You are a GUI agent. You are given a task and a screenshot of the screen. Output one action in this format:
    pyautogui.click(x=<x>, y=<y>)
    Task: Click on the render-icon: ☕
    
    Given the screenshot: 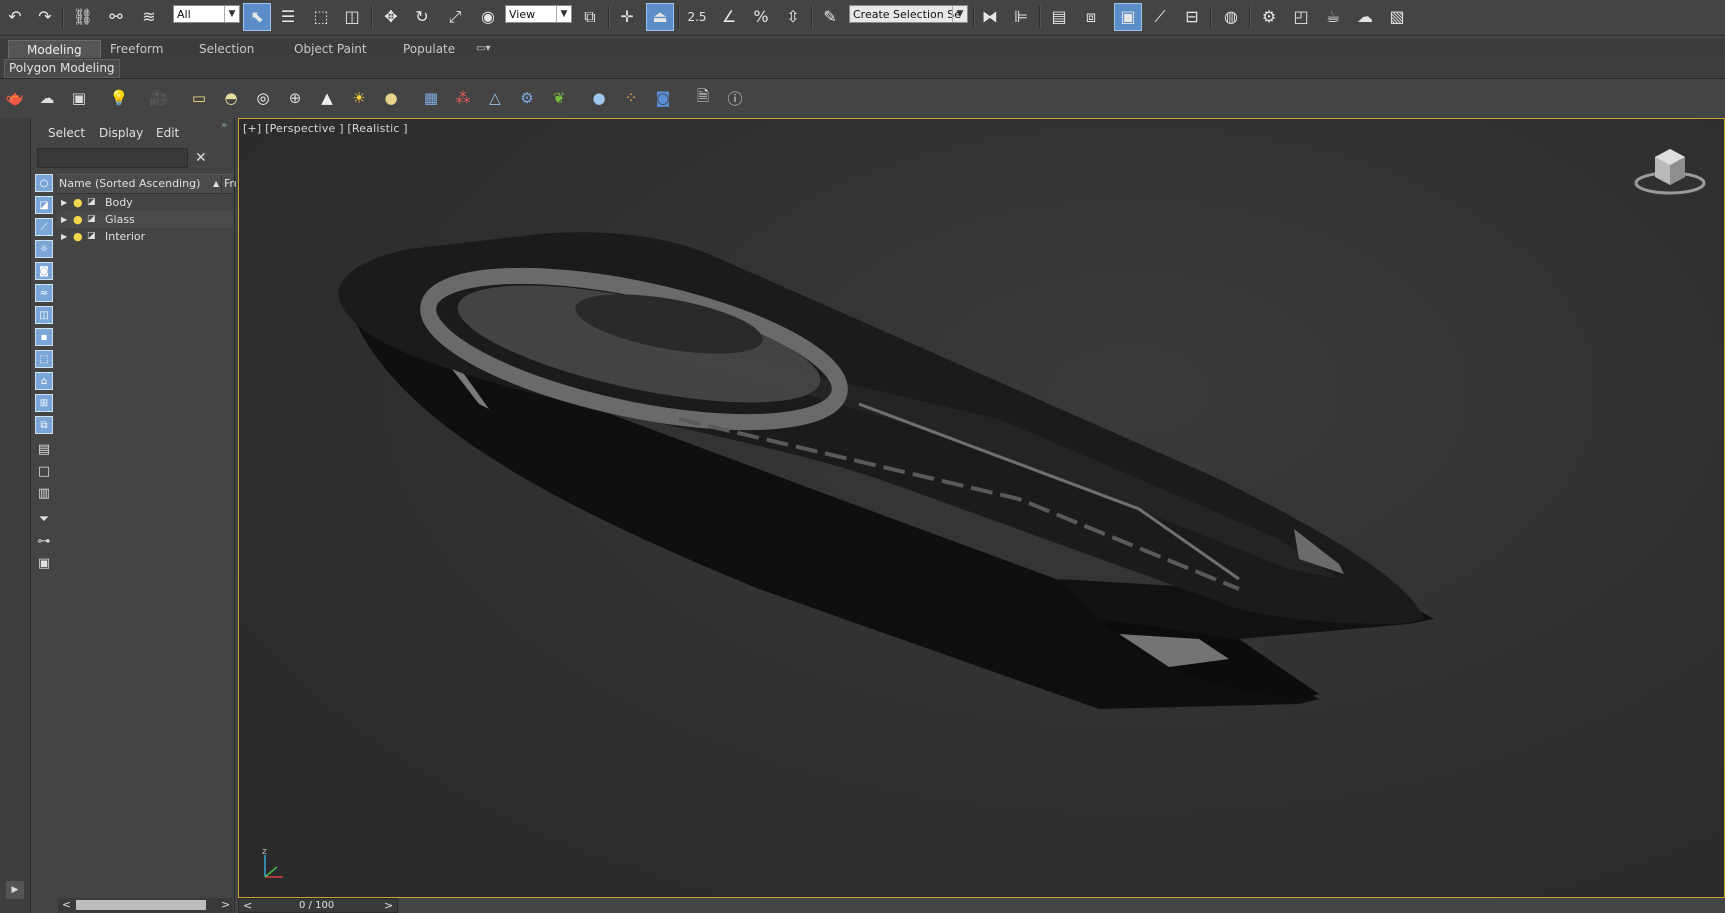 What is the action you would take?
    pyautogui.click(x=1333, y=17)
    